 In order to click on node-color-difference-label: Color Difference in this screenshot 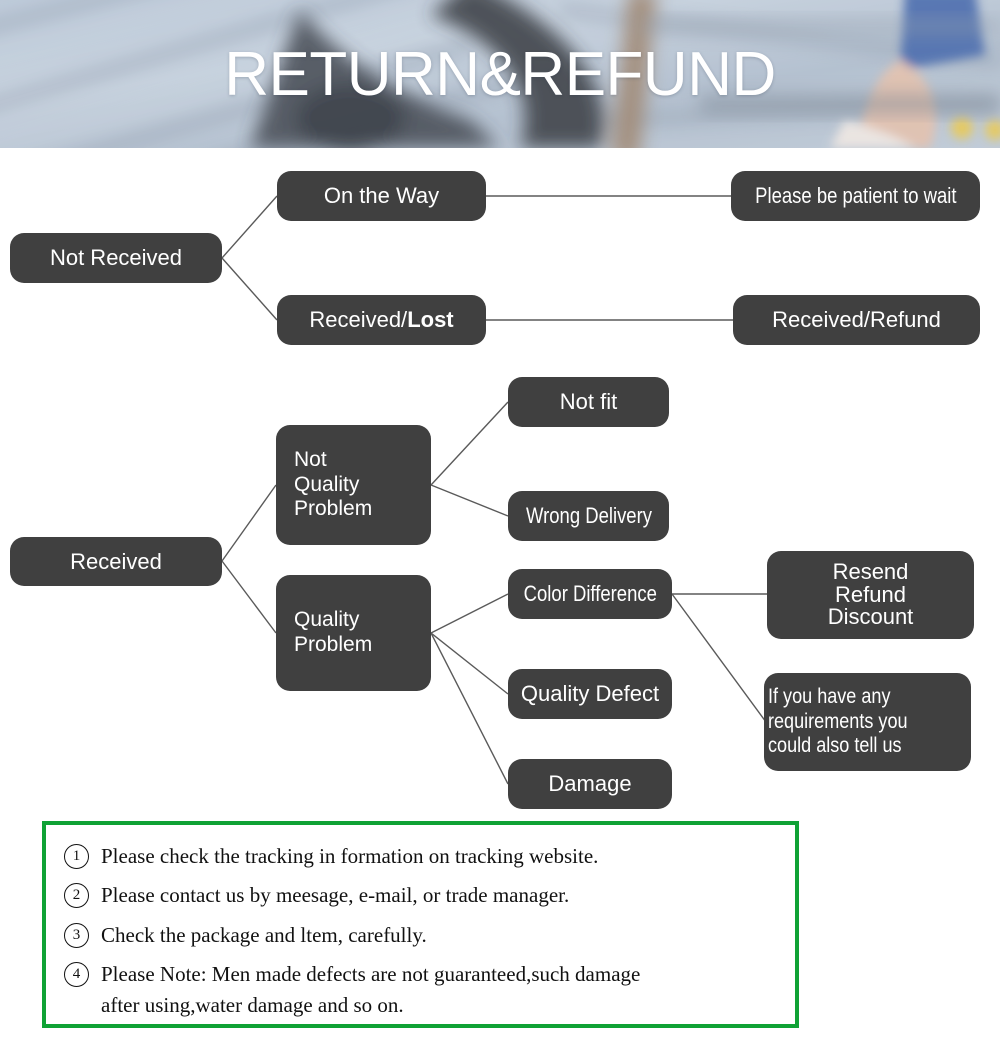, I will do `click(590, 594)`.